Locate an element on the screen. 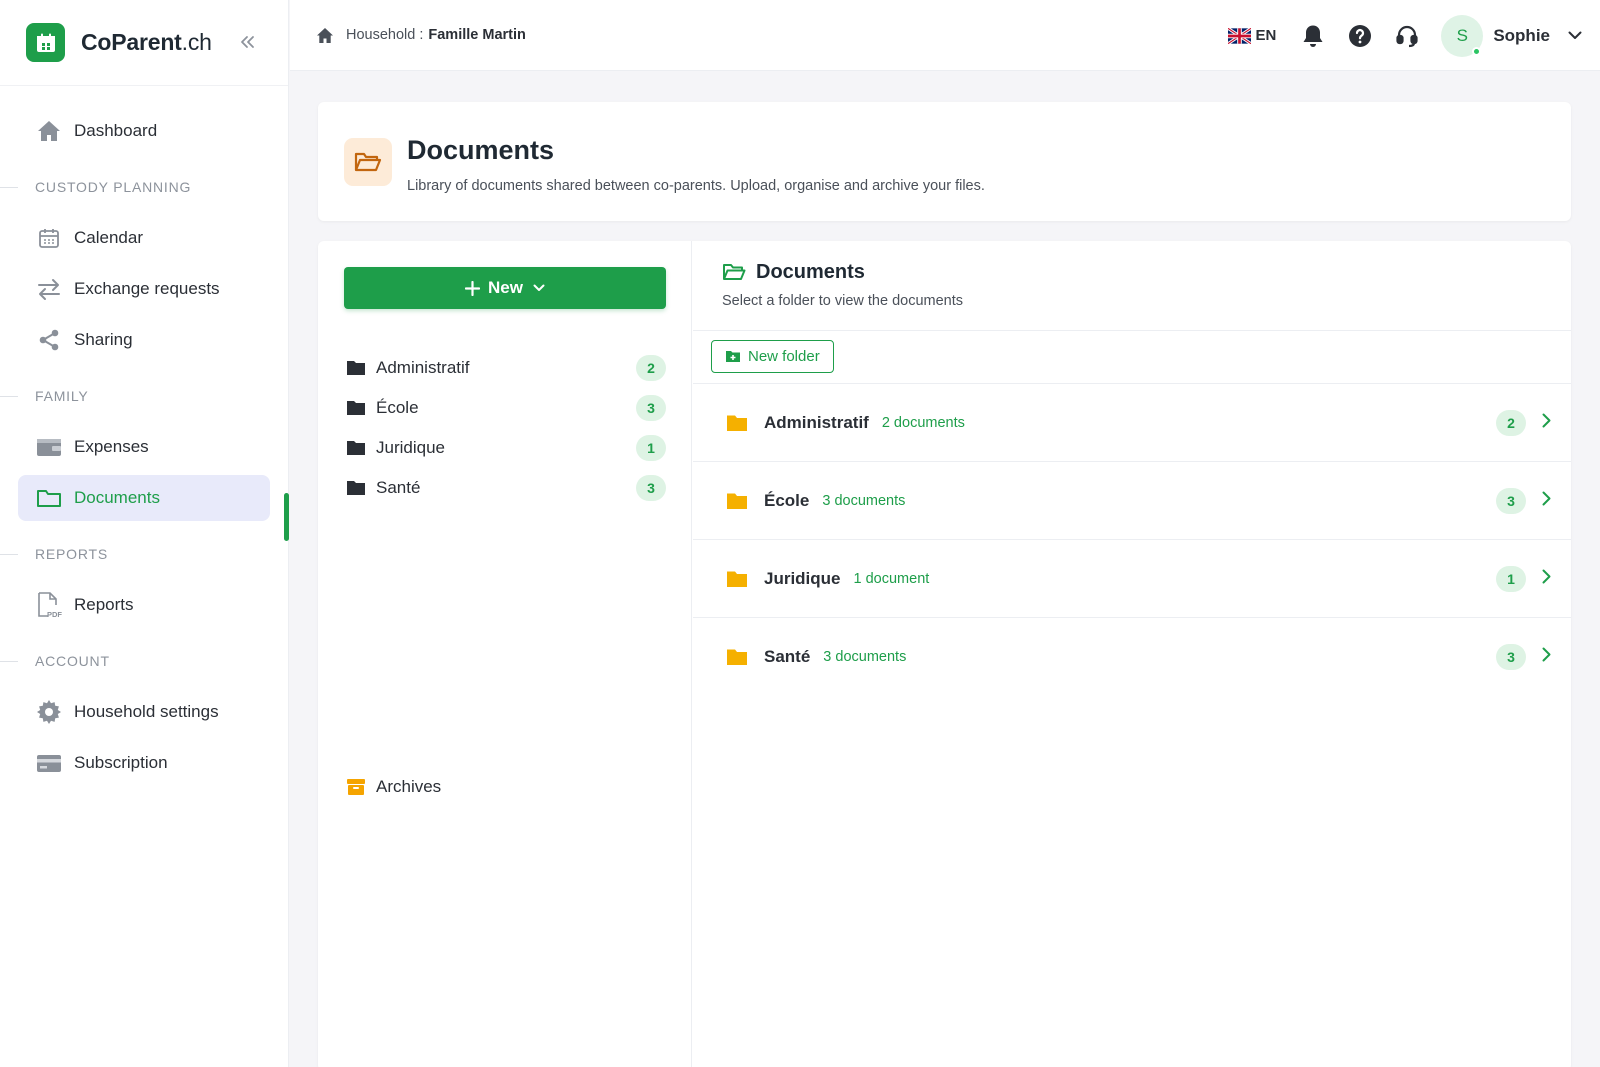 The image size is (1600, 1067). uk-flag-icon is located at coordinates (1240, 35).